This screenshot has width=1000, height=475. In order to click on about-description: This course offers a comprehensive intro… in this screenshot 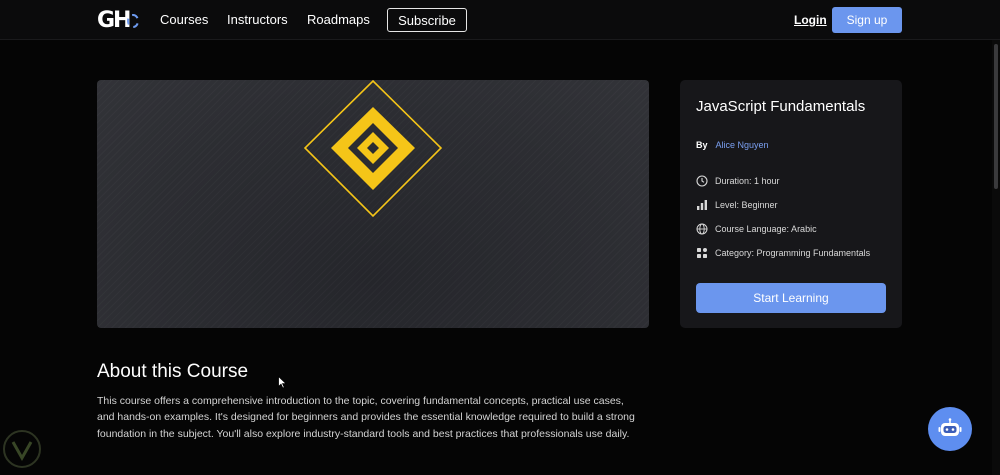, I will do `click(366, 417)`.